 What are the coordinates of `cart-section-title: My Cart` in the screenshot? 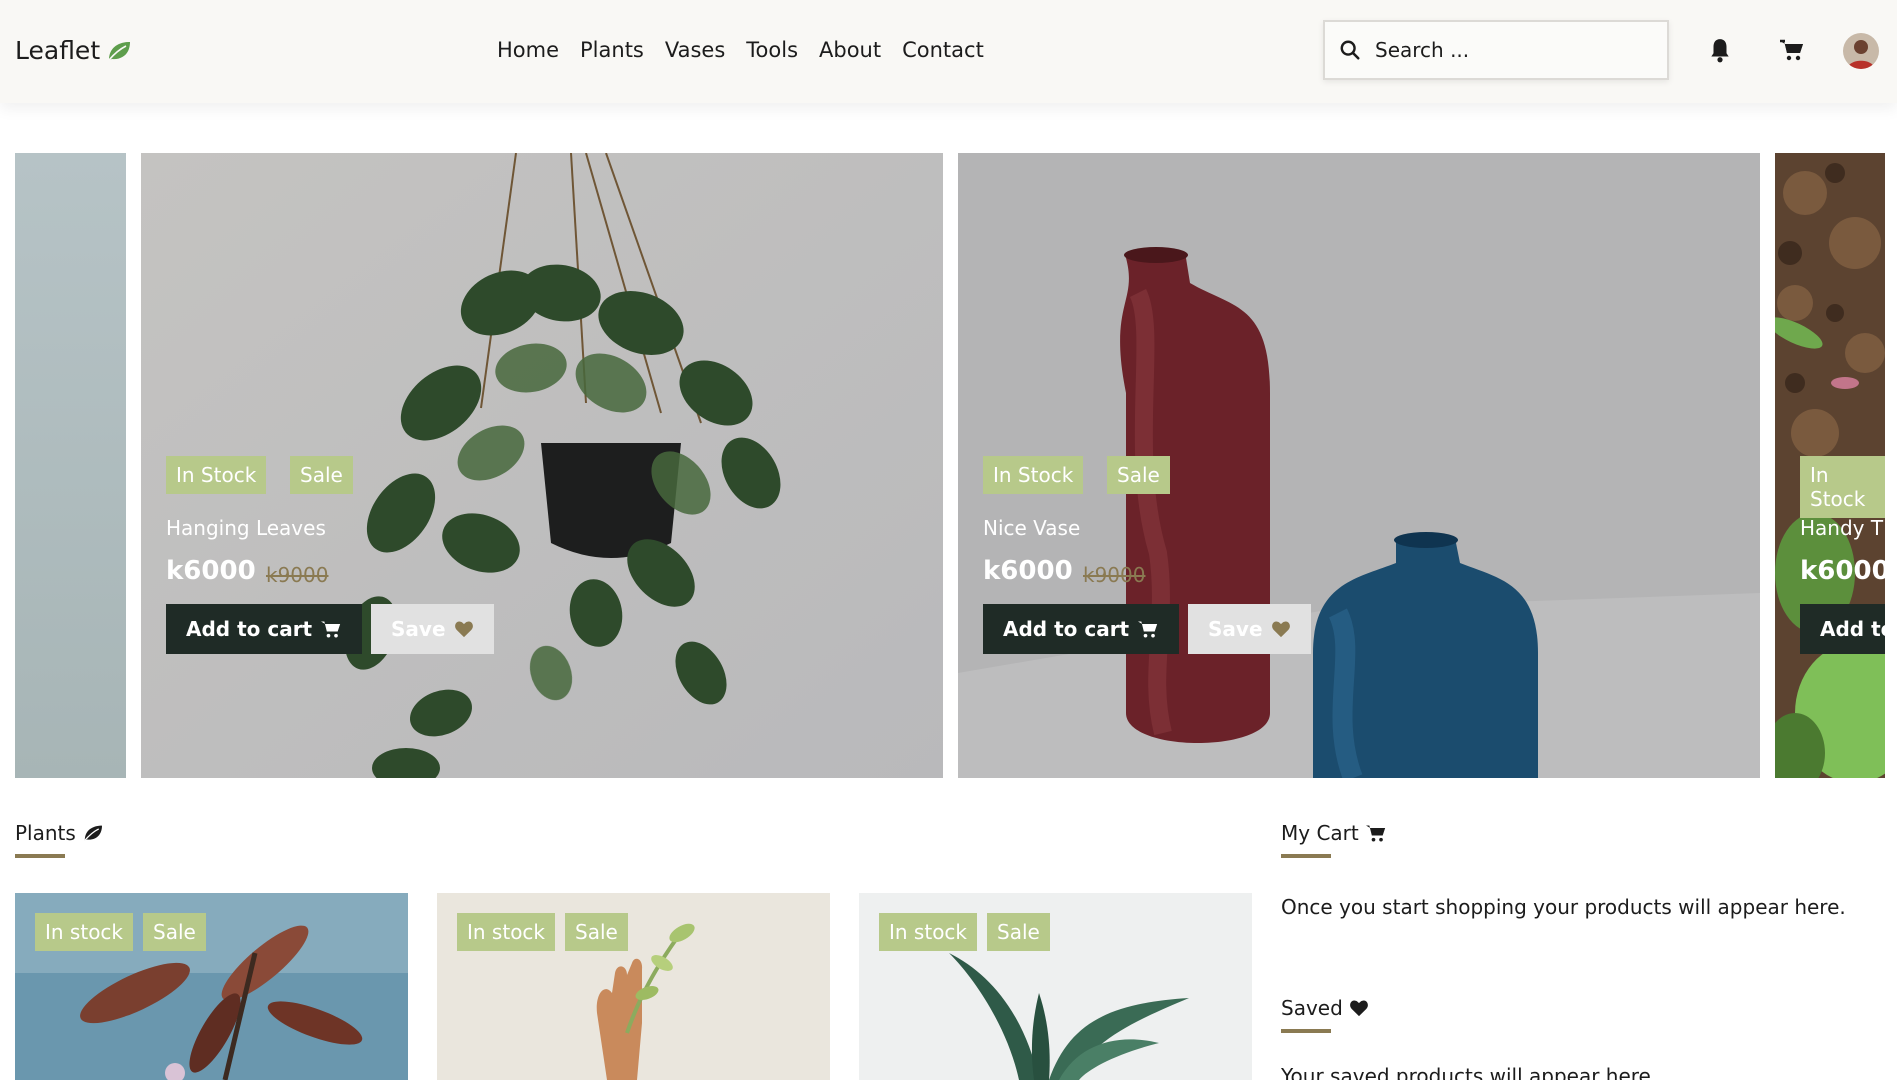 It's located at (1334, 833).